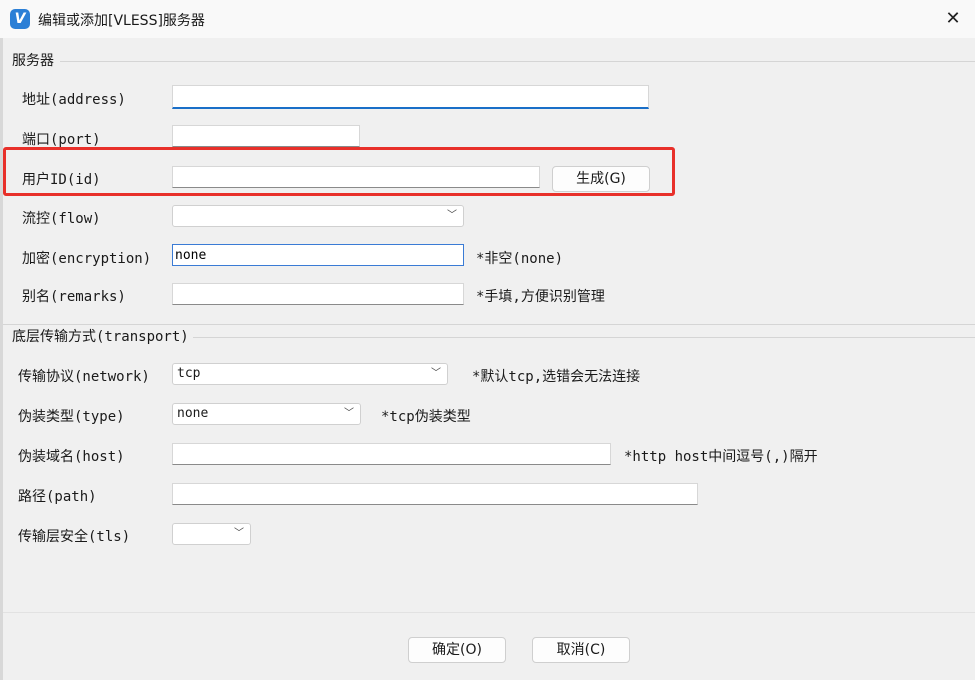 The image size is (975, 680). What do you see at coordinates (310, 374) in the screenshot?
I see `network-select: tcp ﹀` at bounding box center [310, 374].